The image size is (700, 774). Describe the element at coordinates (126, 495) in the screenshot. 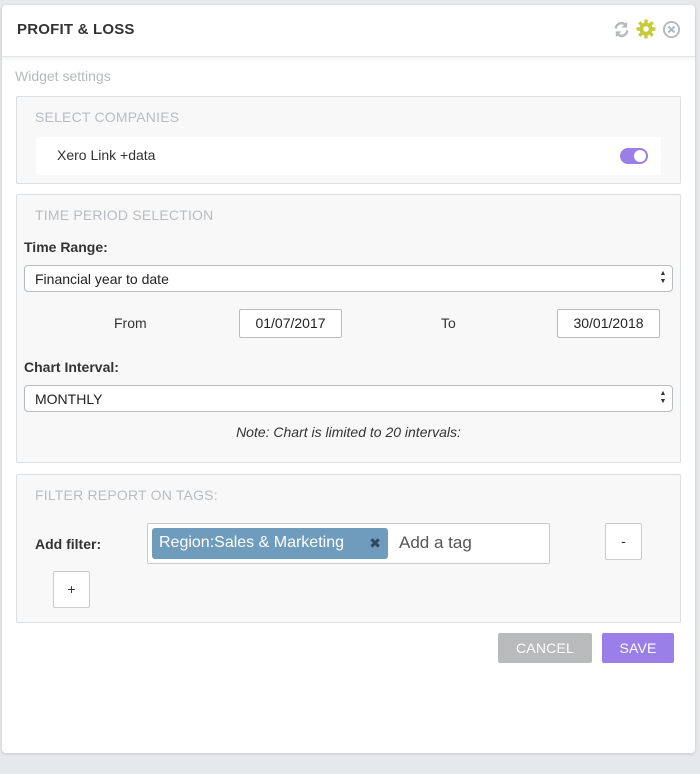

I see `filter-tags-title: FILTER REPORT ON TAGS:` at that location.